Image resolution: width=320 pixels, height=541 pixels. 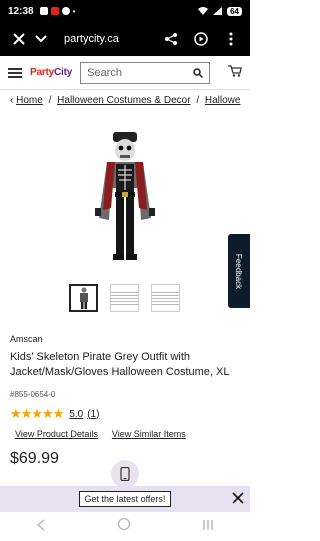 I want to click on status-bar: 12:38 • 64, so click(x=125, y=11).